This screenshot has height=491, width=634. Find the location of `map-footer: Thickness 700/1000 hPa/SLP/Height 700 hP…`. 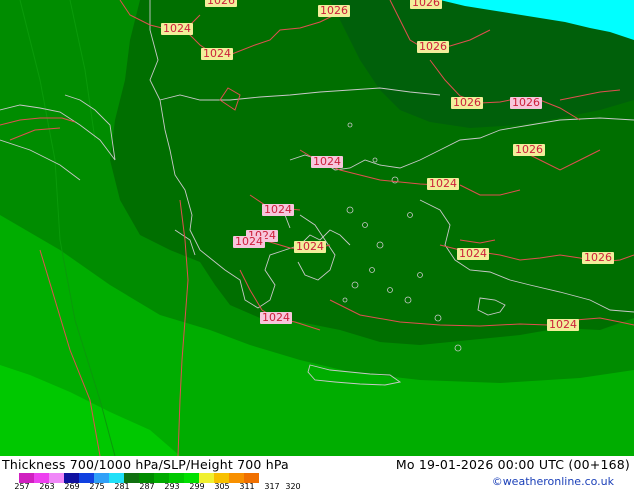

map-footer: Thickness 700/1000 hPa/SLP/Height 700 hP… is located at coordinates (317, 473).